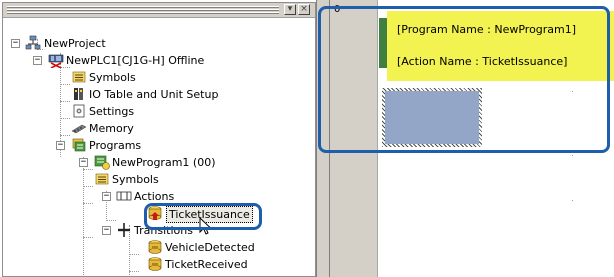  Describe the element at coordinates (143, 10) in the screenshot. I see `pane-grip` at that location.